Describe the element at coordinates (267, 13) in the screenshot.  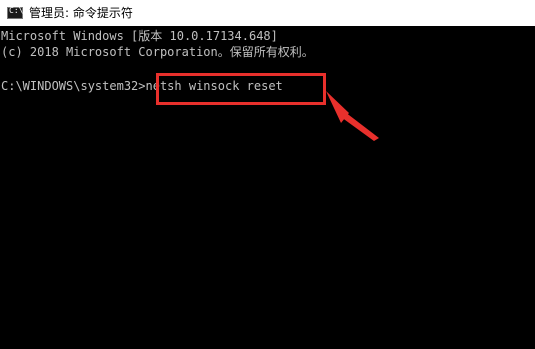
I see `title-bar: C:\ 管理员: 命令提示符` at that location.